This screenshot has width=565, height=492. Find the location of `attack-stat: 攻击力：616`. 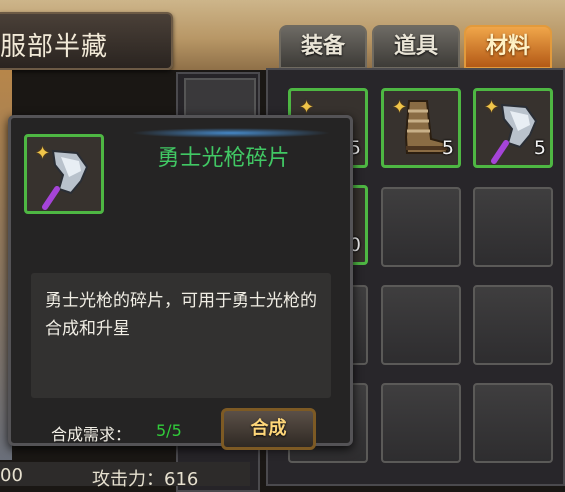

attack-stat: 攻击力：616 is located at coordinates (145, 479).